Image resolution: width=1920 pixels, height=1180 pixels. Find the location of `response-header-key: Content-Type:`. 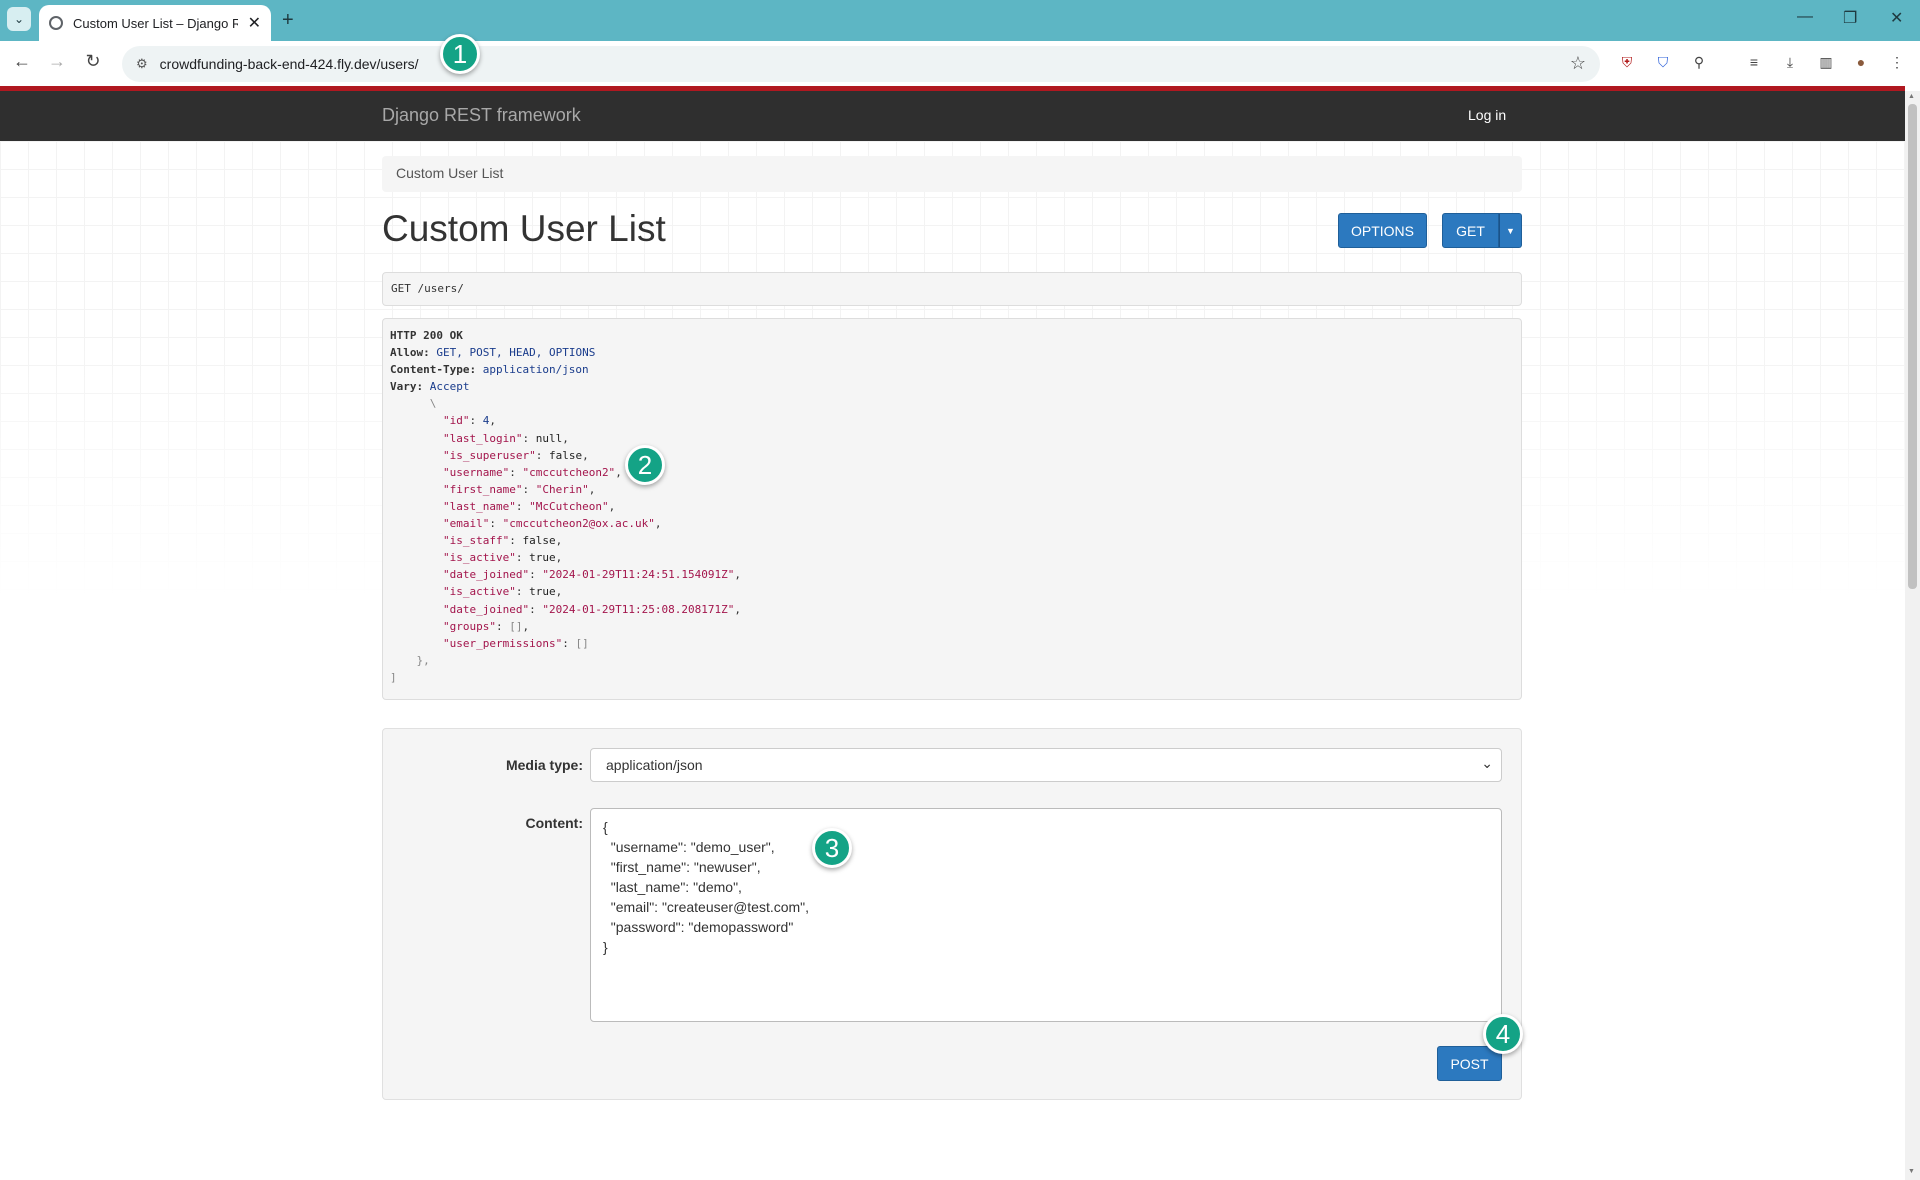

response-header-key: Content-Type: is located at coordinates (433, 370).